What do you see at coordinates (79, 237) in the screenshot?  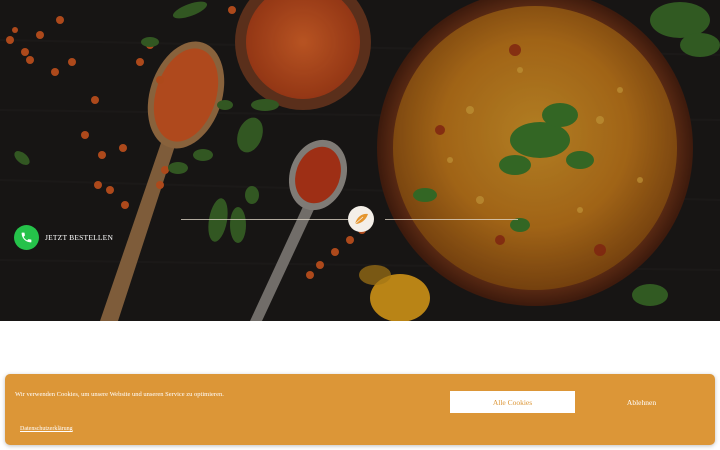 I see `order-now-label: JETZT BESTELLEN` at bounding box center [79, 237].